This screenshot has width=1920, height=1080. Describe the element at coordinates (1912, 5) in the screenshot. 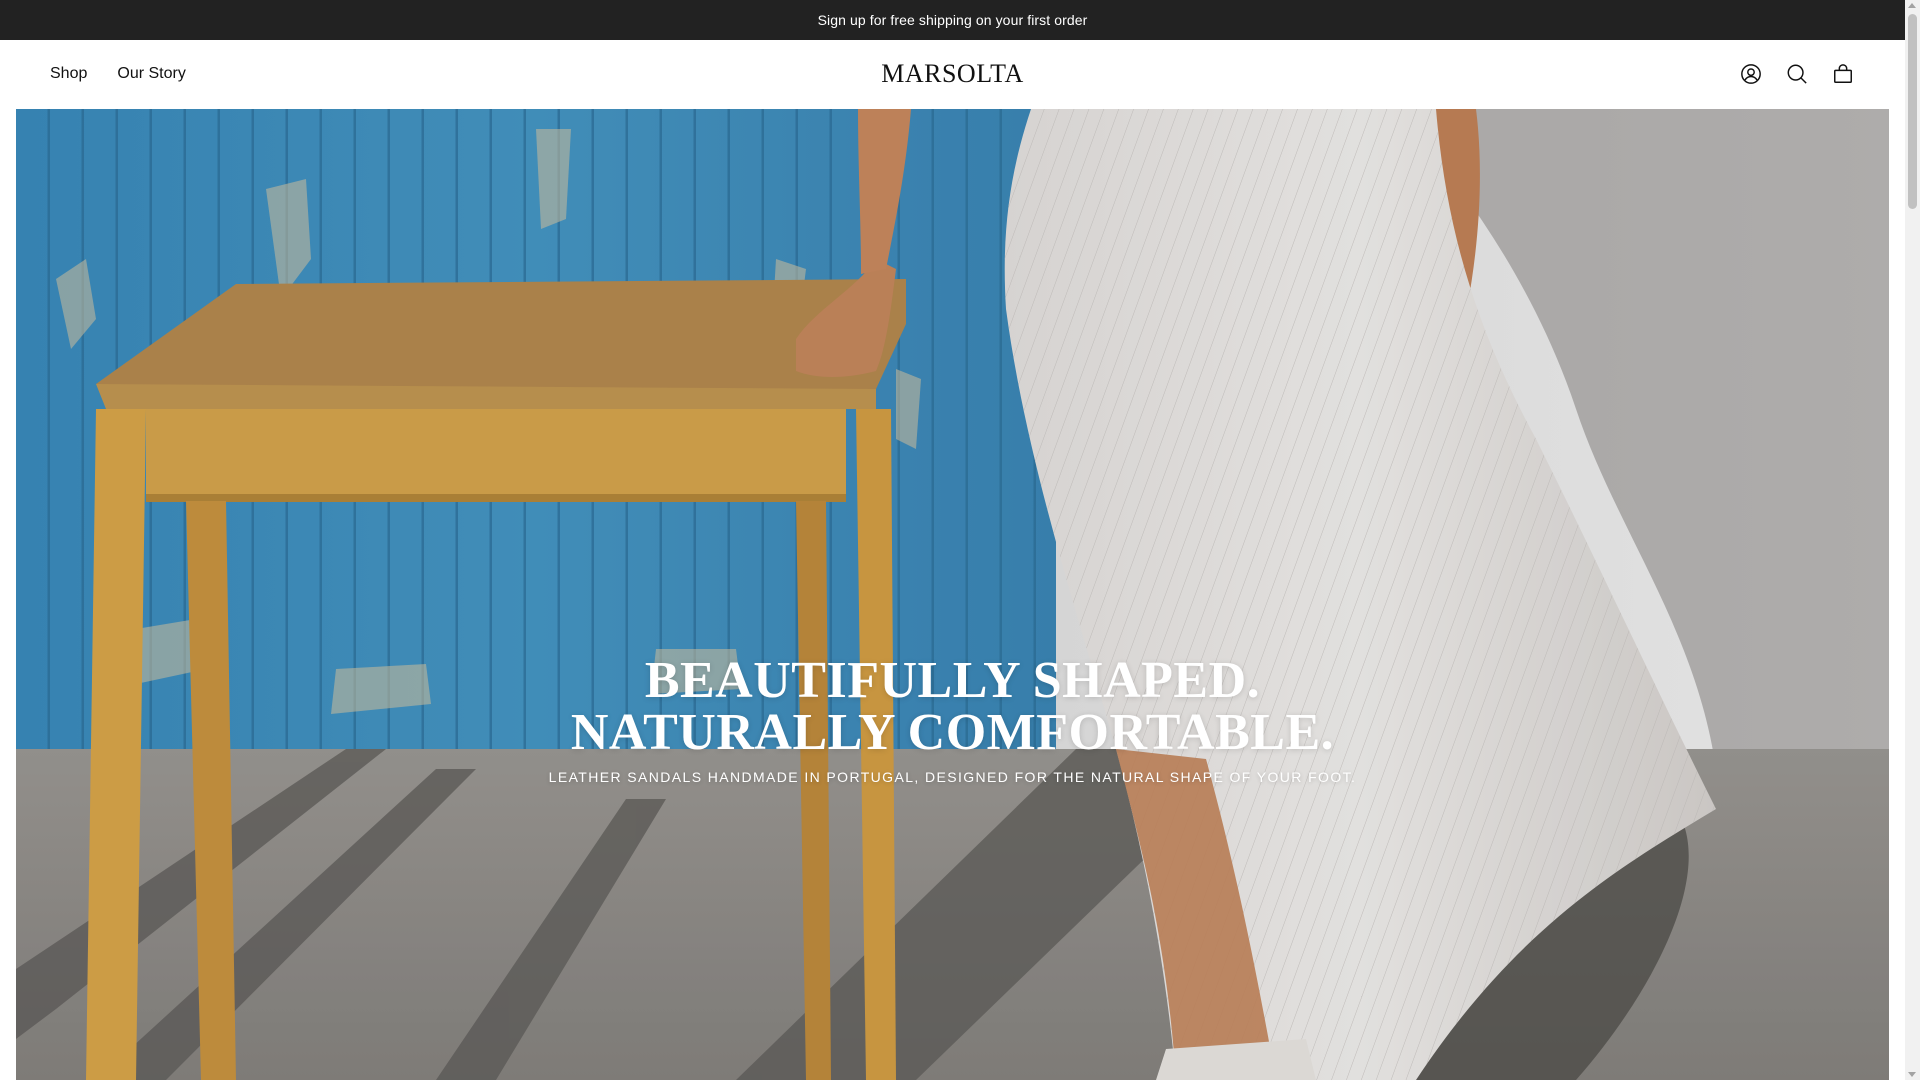

I see `scroll-up-icon` at that location.